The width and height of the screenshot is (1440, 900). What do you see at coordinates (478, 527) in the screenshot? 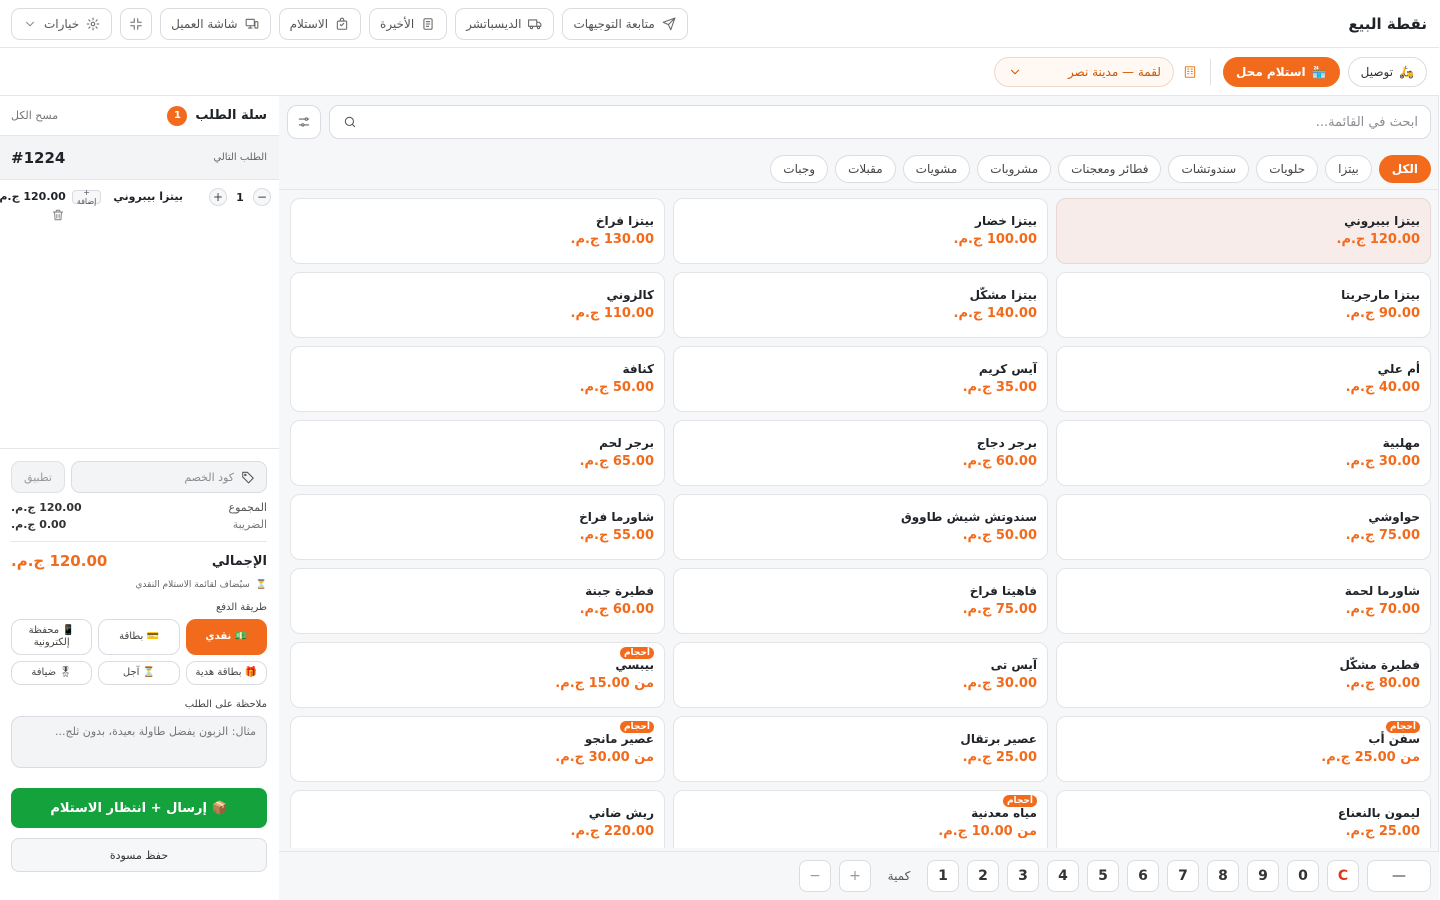
I see `menu-item-card: شاورما فراخ 55.00 ج.م.` at bounding box center [478, 527].